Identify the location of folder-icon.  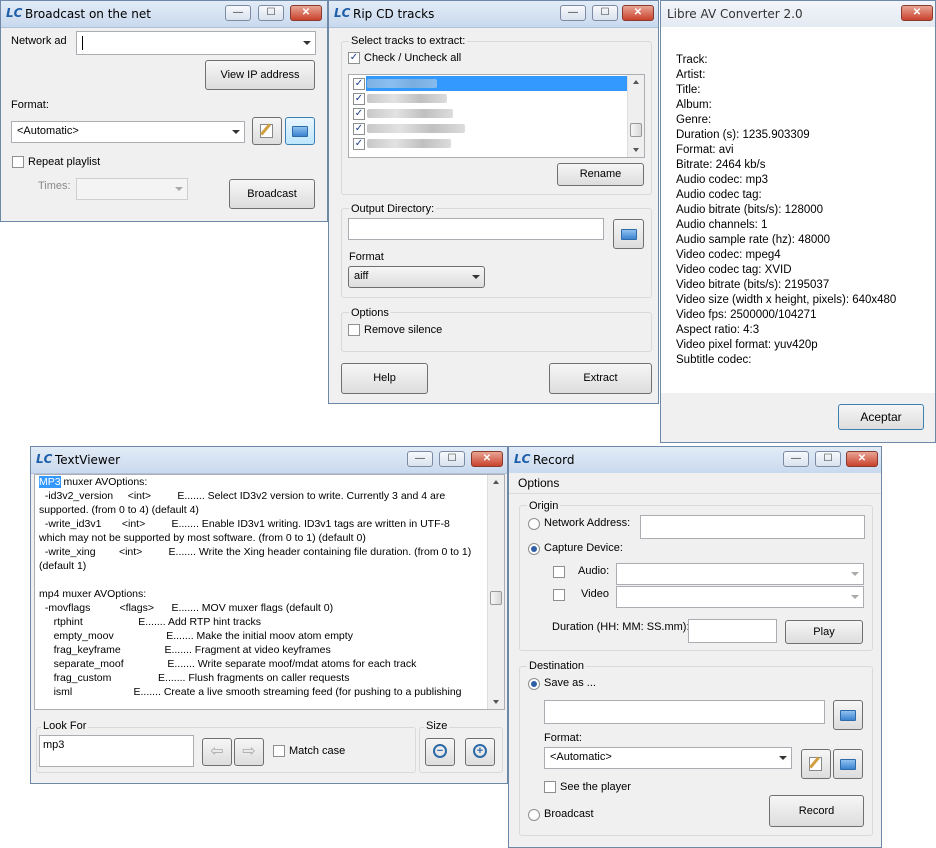
(628, 234).